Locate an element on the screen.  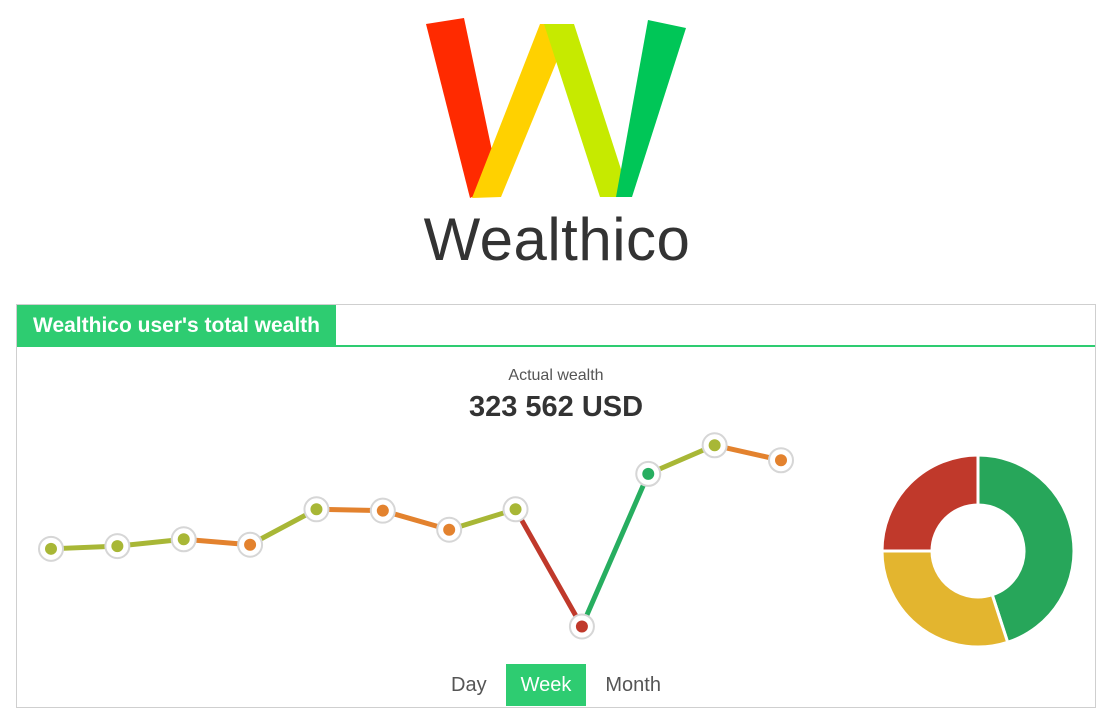
range-month-button: Month is located at coordinates (633, 685).